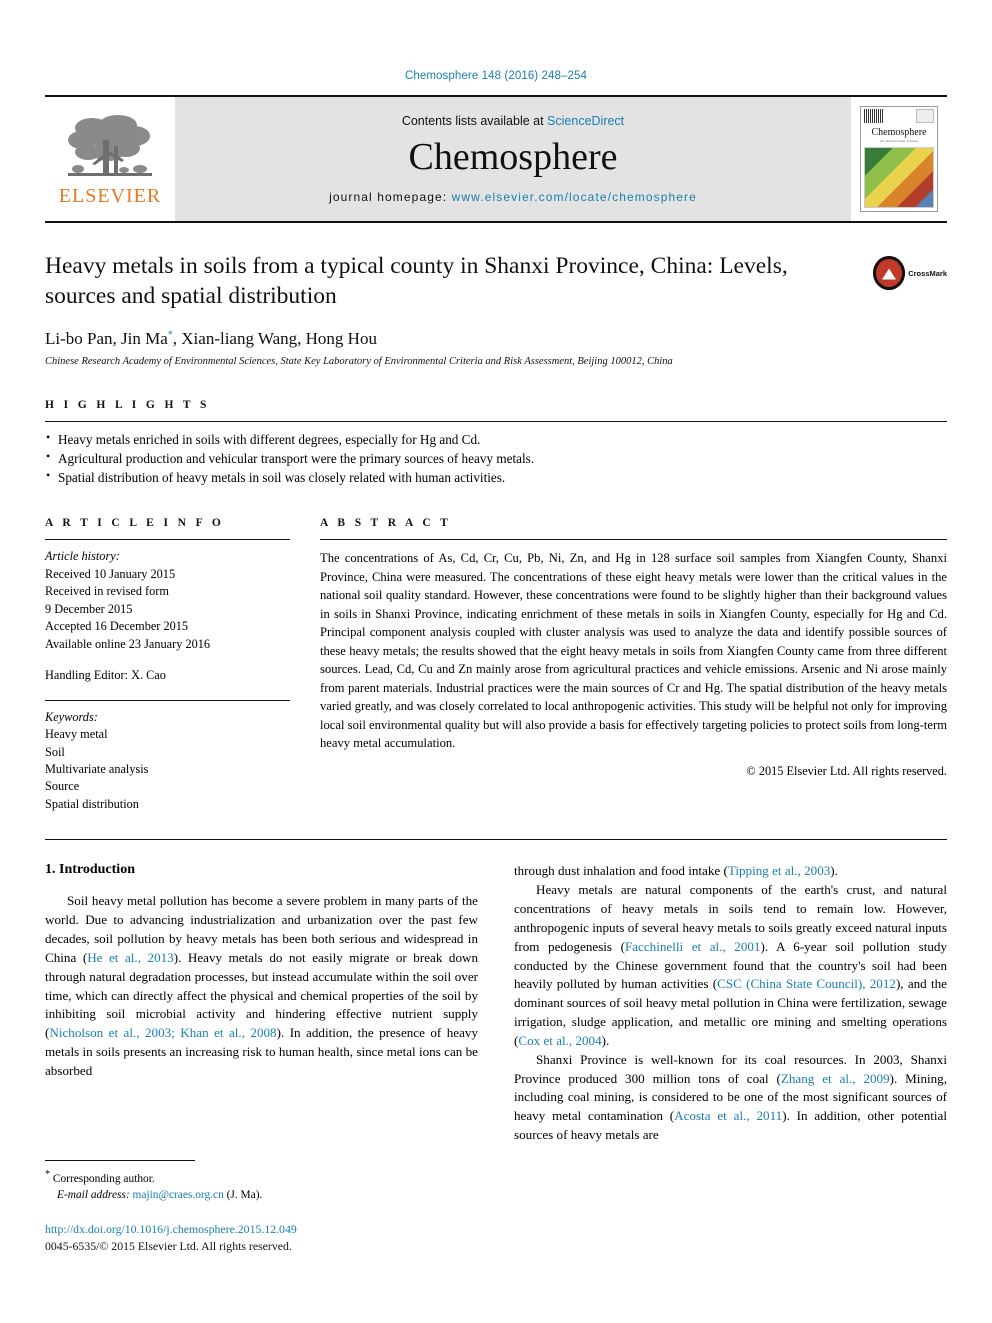 The height and width of the screenshot is (1323, 992). What do you see at coordinates (899, 177) in the screenshot?
I see `cover-artwork` at bounding box center [899, 177].